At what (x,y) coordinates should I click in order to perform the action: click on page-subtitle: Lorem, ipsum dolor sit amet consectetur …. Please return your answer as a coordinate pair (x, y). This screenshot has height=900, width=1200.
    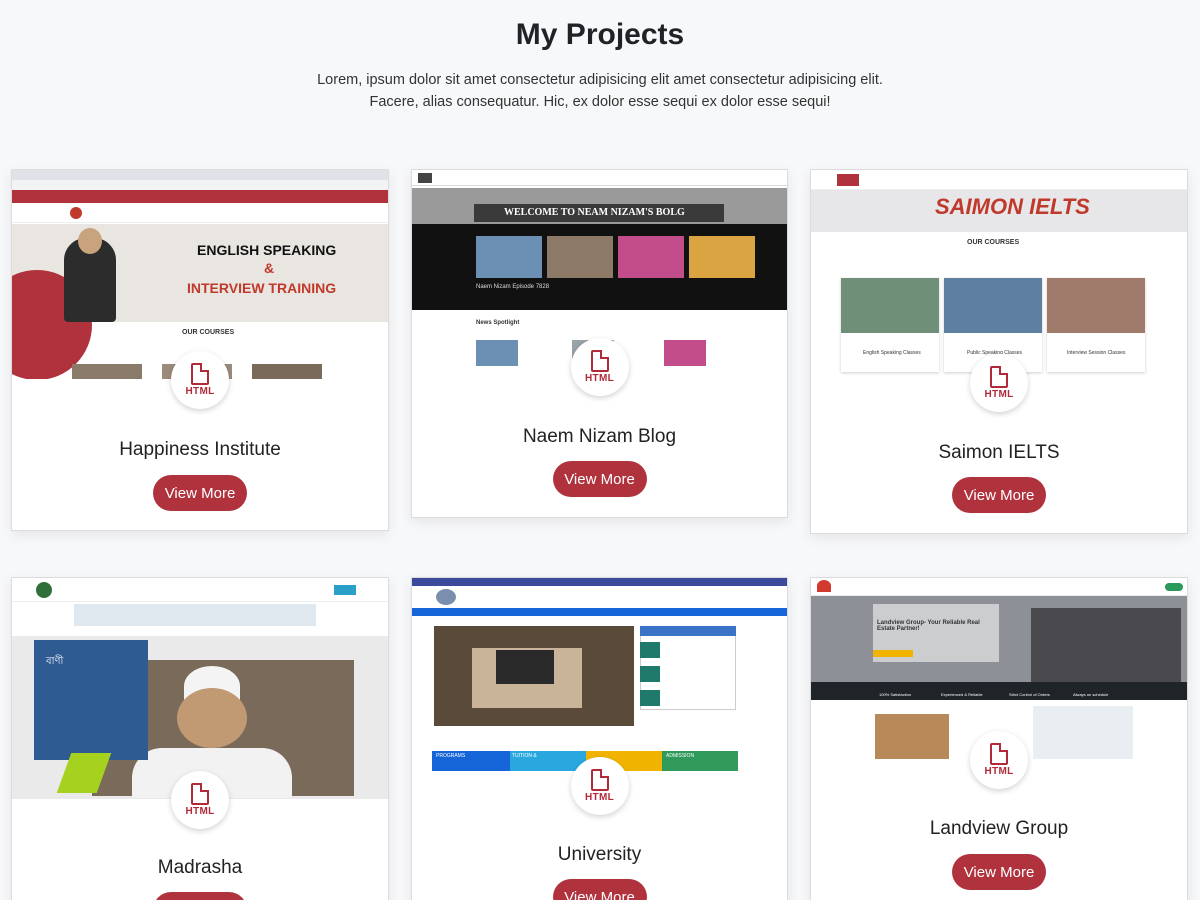
    Looking at the image, I should click on (600, 91).